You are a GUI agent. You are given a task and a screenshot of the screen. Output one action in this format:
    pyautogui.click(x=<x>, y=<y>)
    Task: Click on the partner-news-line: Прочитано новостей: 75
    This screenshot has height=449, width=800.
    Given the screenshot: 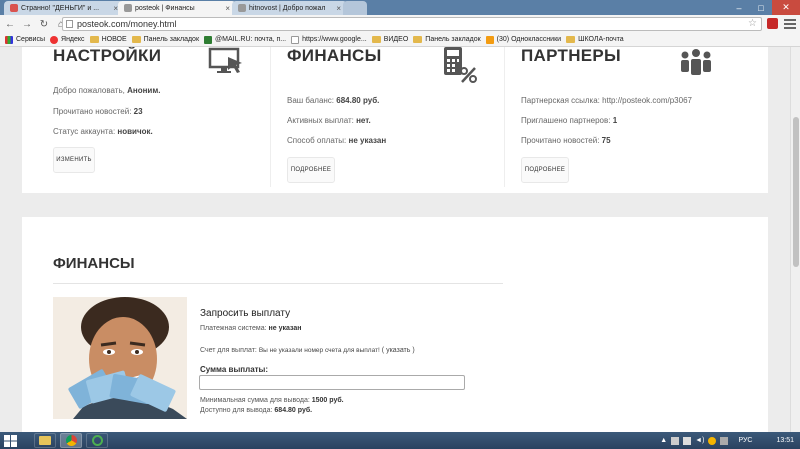 What is the action you would take?
    pyautogui.click(x=566, y=140)
    